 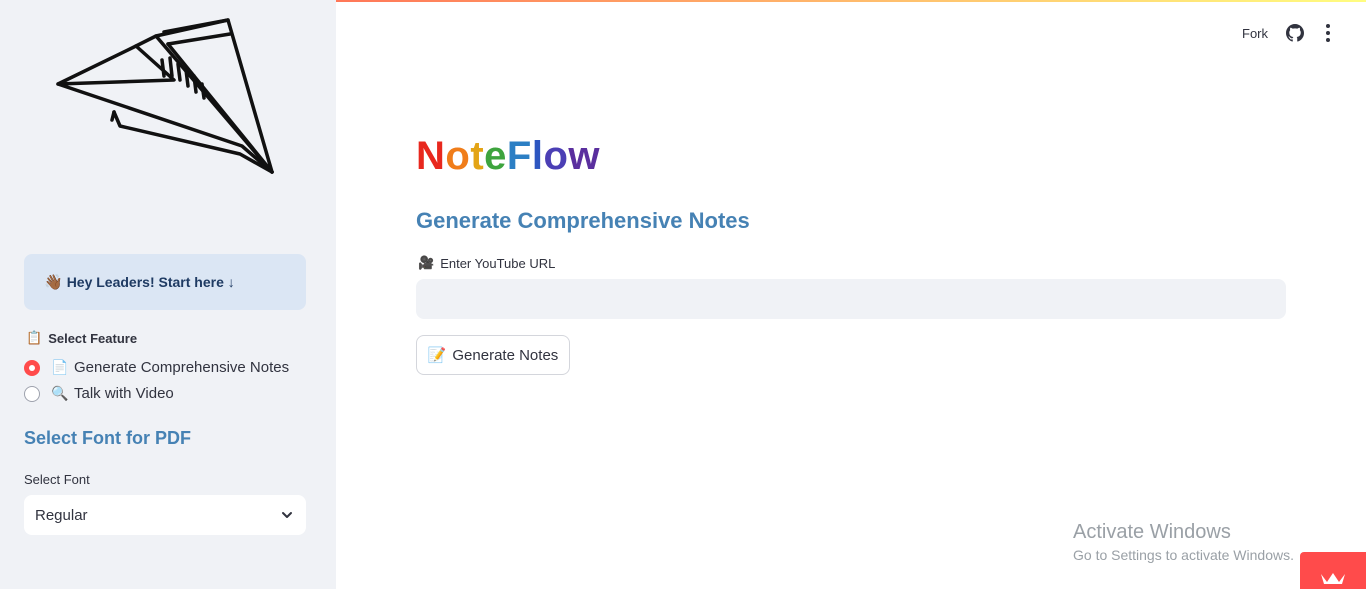 What do you see at coordinates (1183, 555) in the screenshot?
I see `watermark-subtitle: Go to Settings to activate Windows.` at bounding box center [1183, 555].